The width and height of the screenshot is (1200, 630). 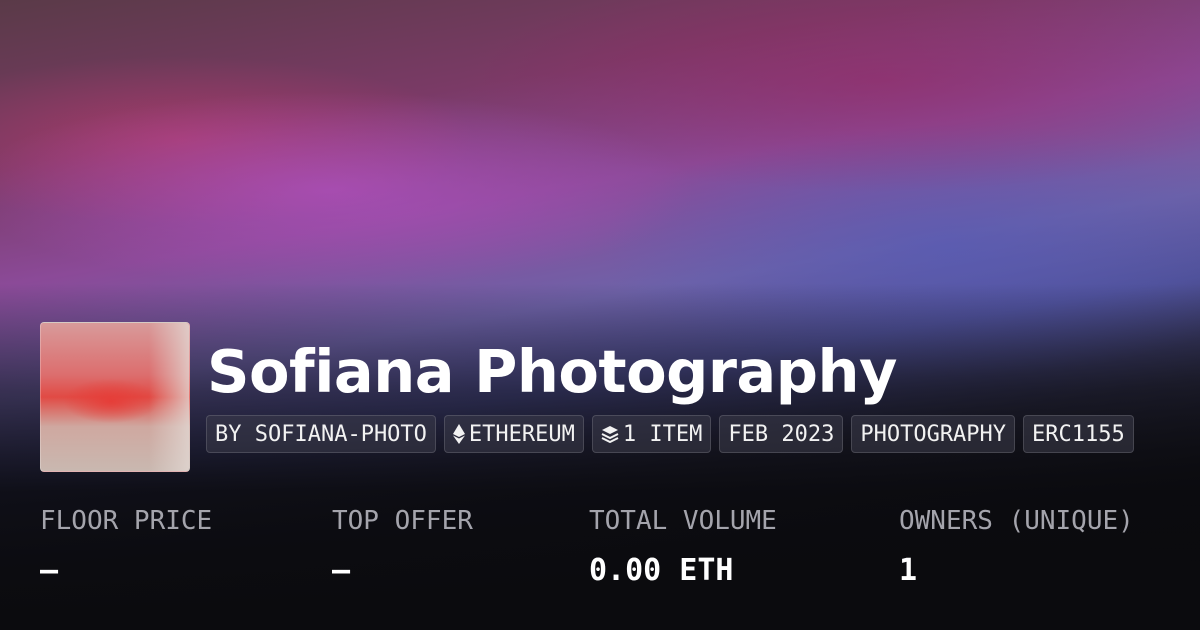 I want to click on stat-label: TOP OFFER, so click(x=402, y=521).